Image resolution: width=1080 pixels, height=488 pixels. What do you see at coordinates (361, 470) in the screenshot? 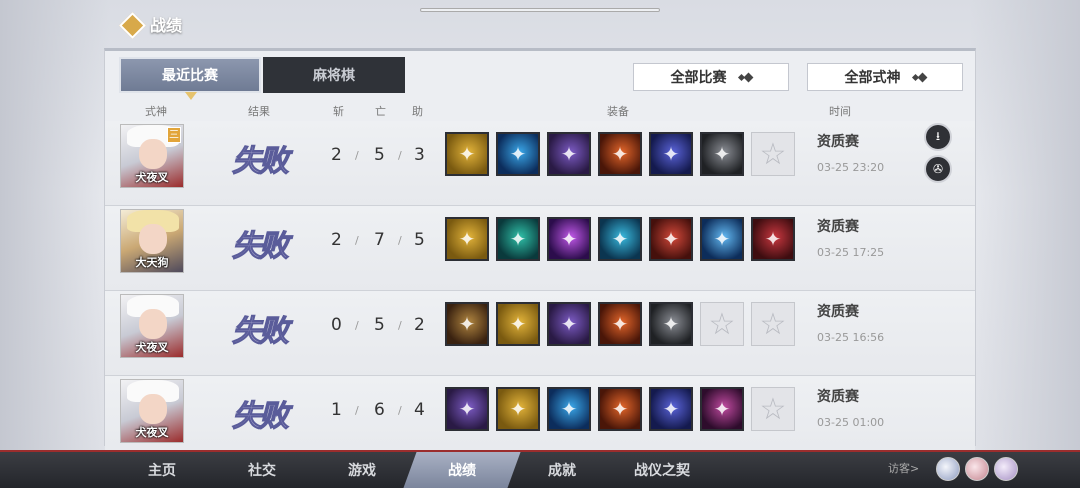
I see `nav-item: 游戏` at bounding box center [361, 470].